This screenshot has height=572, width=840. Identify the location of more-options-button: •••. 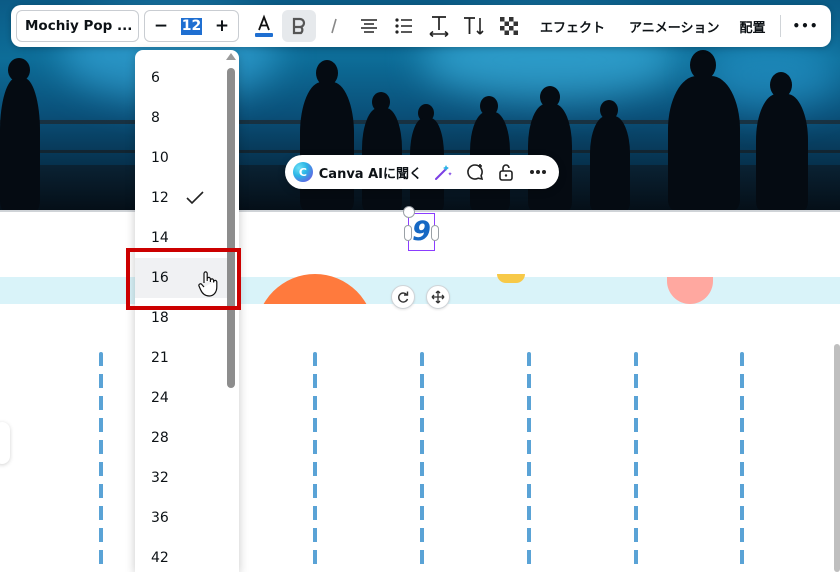
(806, 26).